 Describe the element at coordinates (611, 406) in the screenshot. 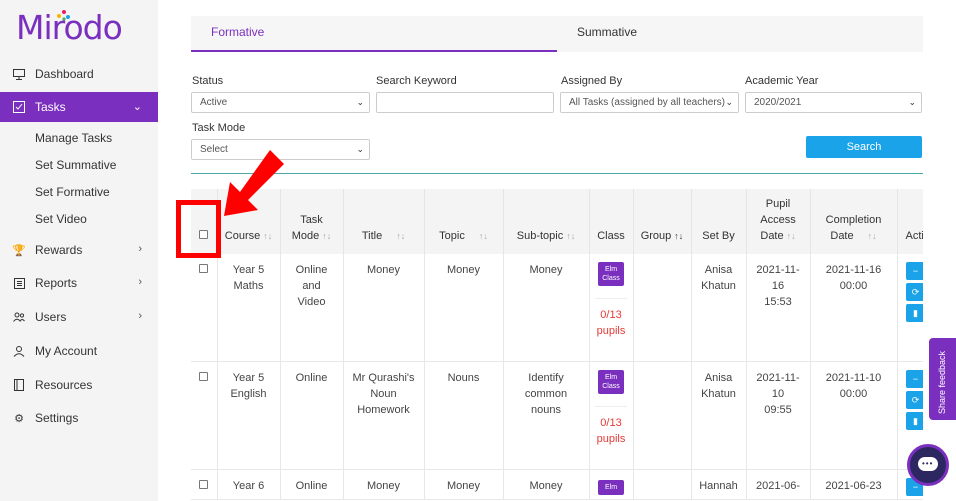

I see `cell-divider` at that location.